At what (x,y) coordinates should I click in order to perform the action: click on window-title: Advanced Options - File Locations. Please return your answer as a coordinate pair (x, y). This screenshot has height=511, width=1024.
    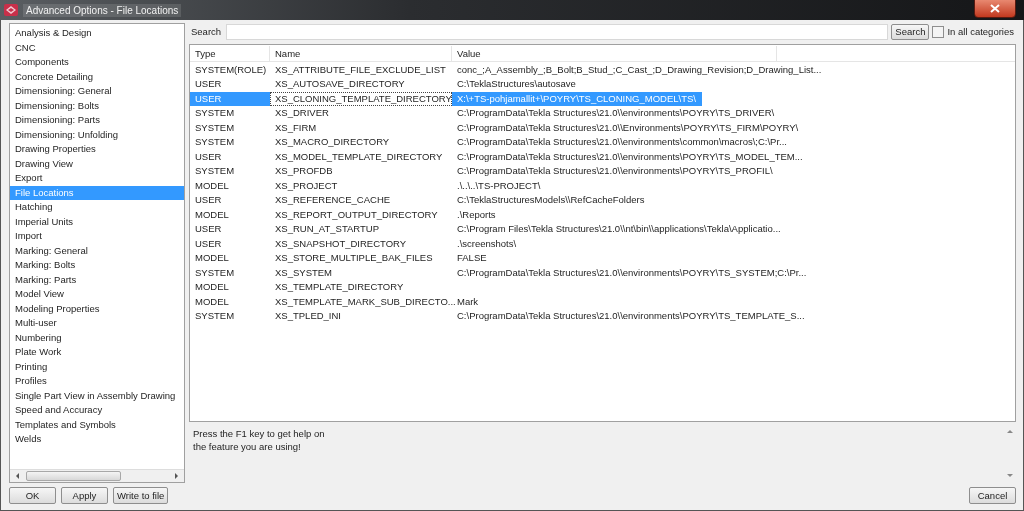
    Looking at the image, I should click on (102, 10).